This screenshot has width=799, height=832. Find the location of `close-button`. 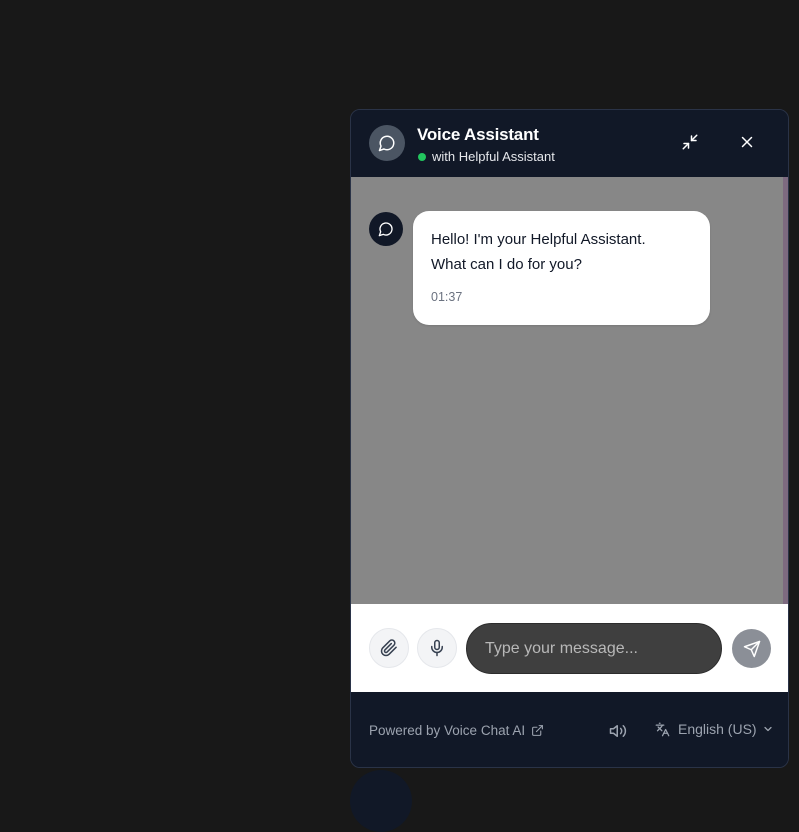

close-button is located at coordinates (747, 142).